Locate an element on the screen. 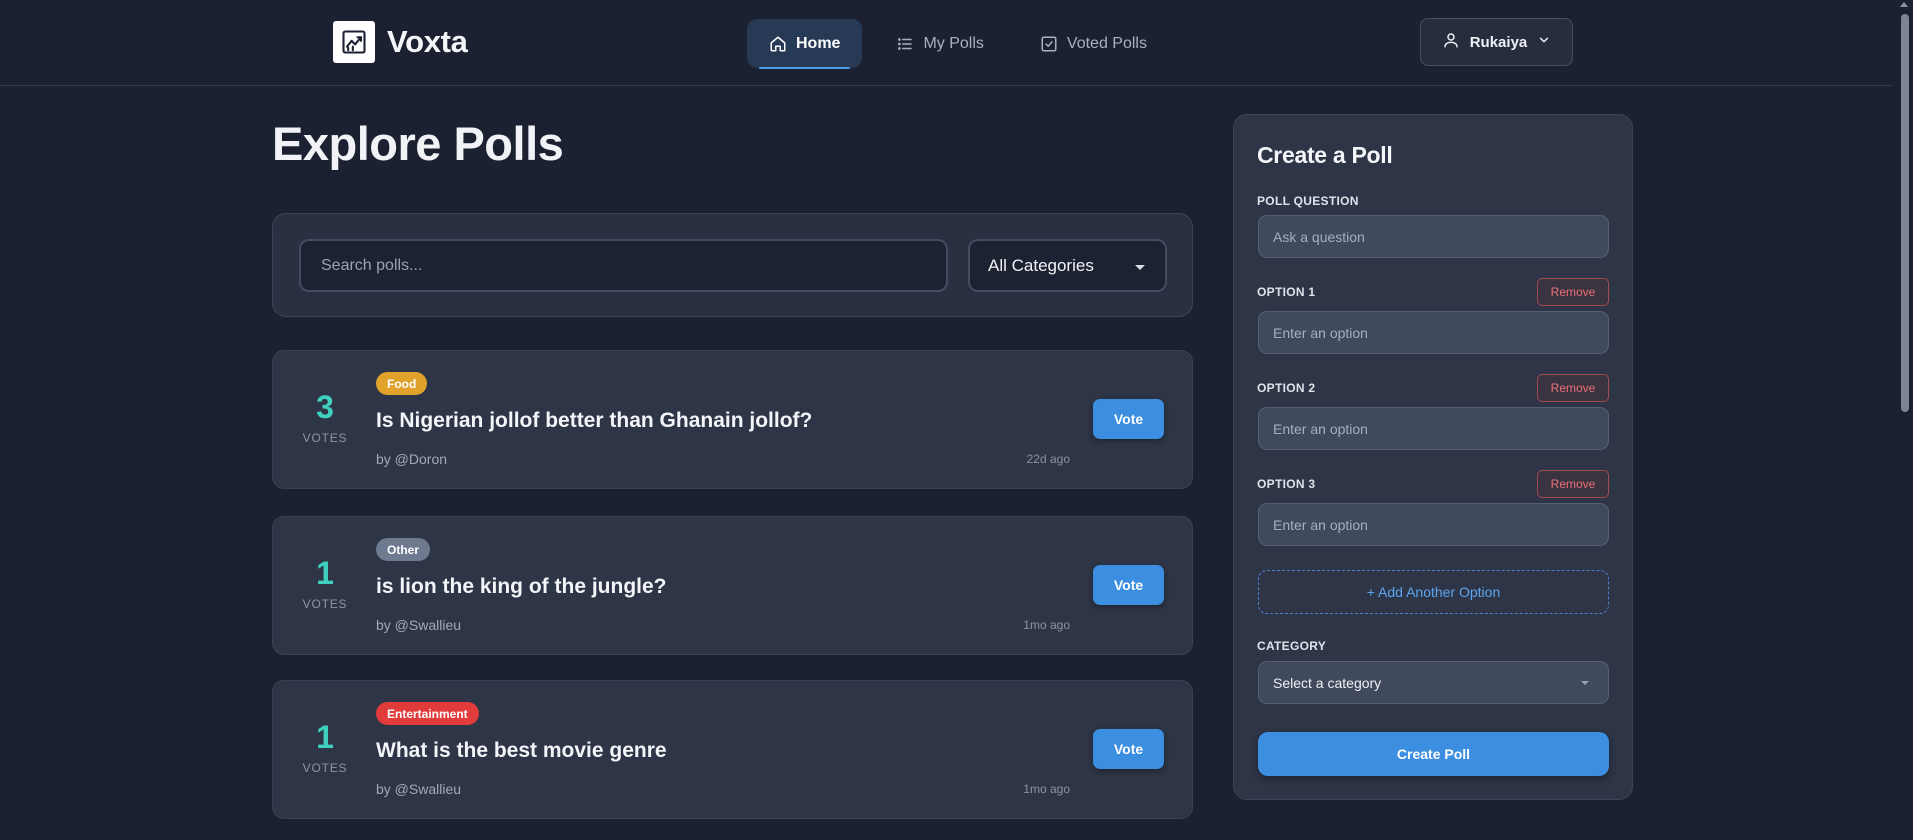  brand-logo: Voxta is located at coordinates (400, 42).